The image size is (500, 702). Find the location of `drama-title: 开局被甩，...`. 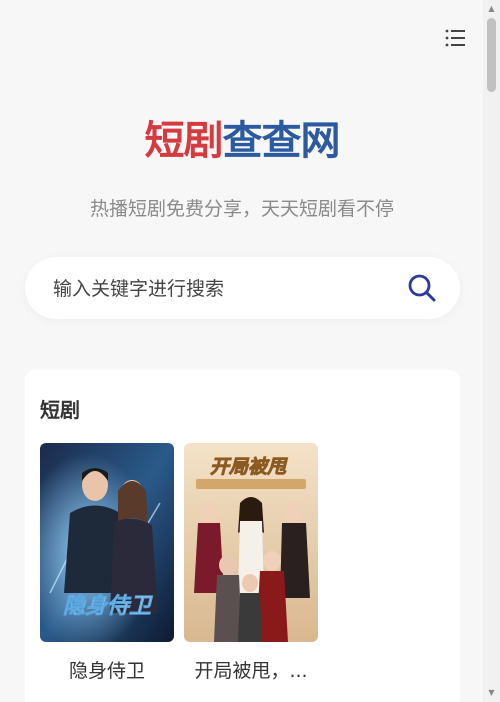

drama-title: 开局被甩，... is located at coordinates (251, 669).